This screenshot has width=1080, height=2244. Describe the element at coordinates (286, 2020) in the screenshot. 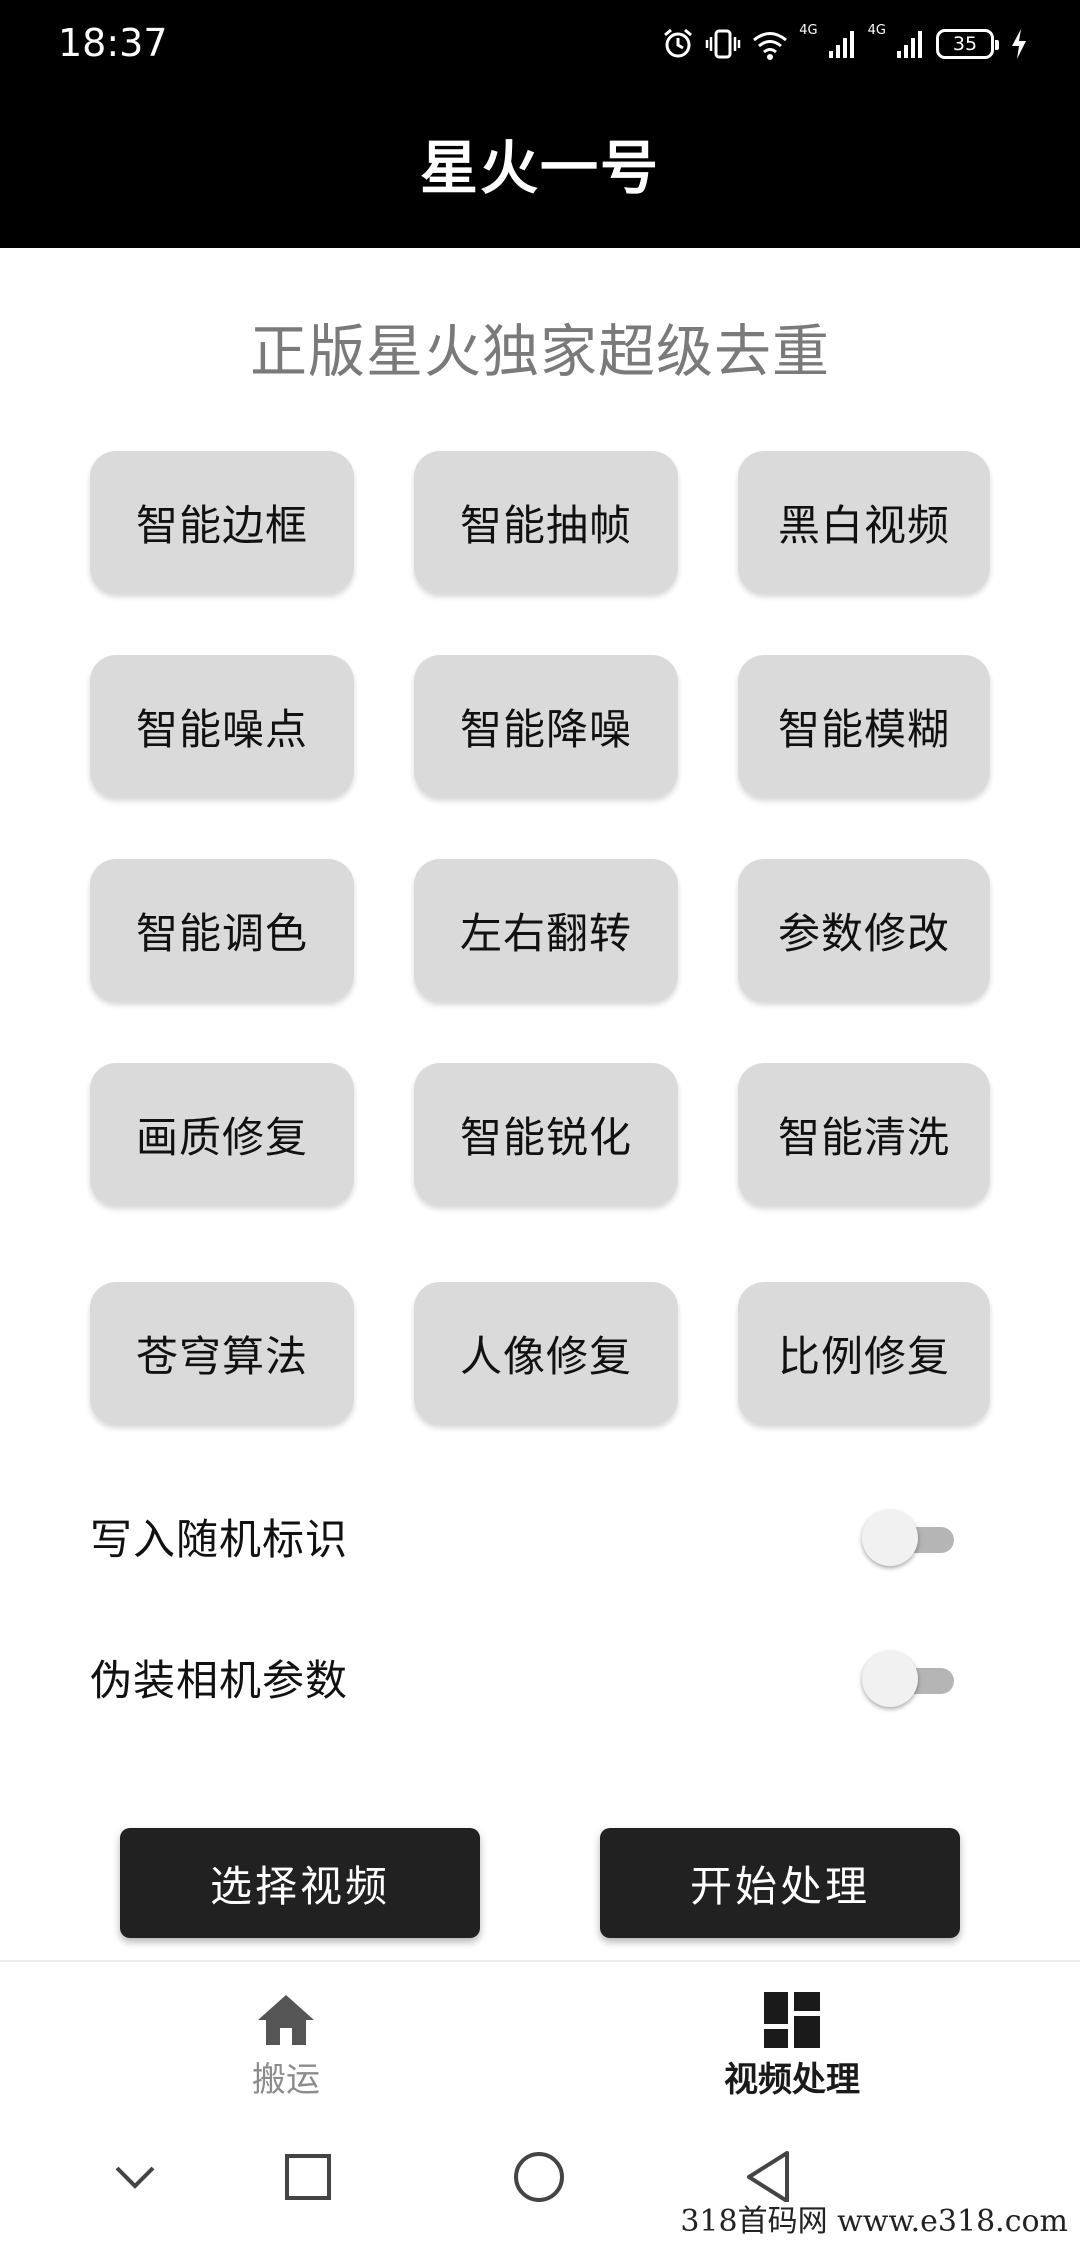

I see `home-icon` at that location.